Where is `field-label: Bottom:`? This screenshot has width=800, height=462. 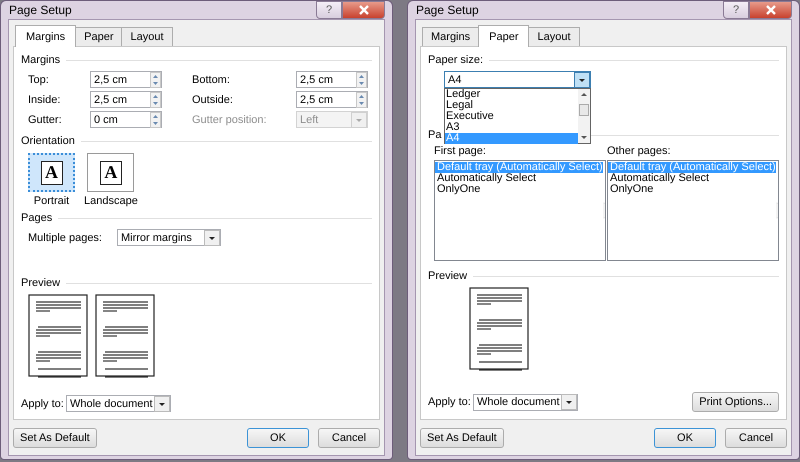
field-label: Bottom: is located at coordinates (211, 80).